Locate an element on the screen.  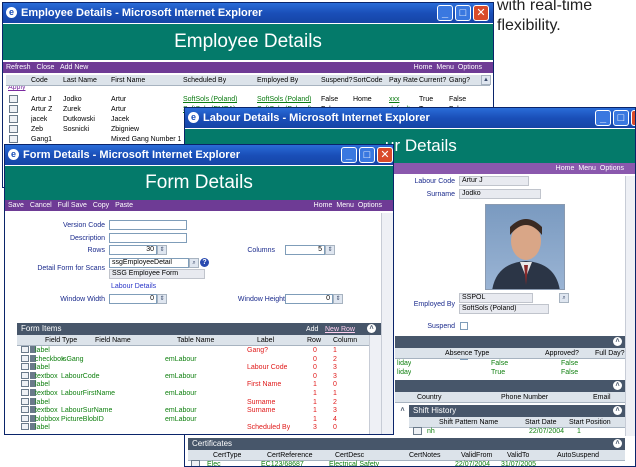
column-header: Row is located at coordinates (314, 340).